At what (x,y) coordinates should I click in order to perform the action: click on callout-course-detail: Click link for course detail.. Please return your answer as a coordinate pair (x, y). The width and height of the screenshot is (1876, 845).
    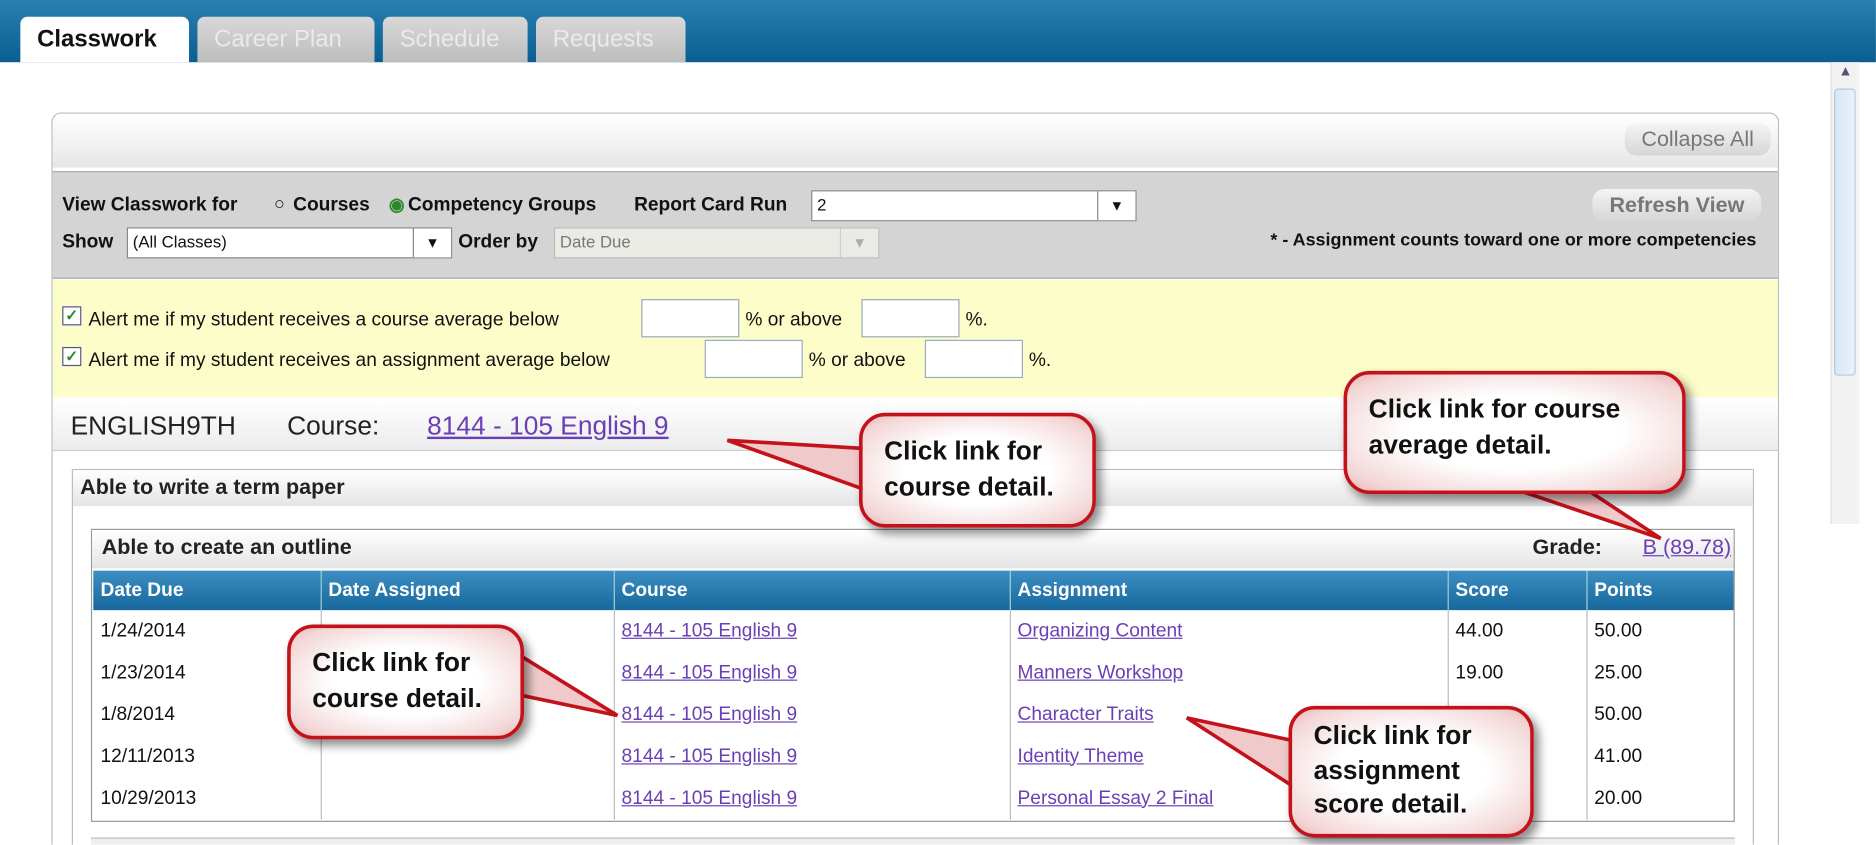
    Looking at the image, I should click on (977, 470).